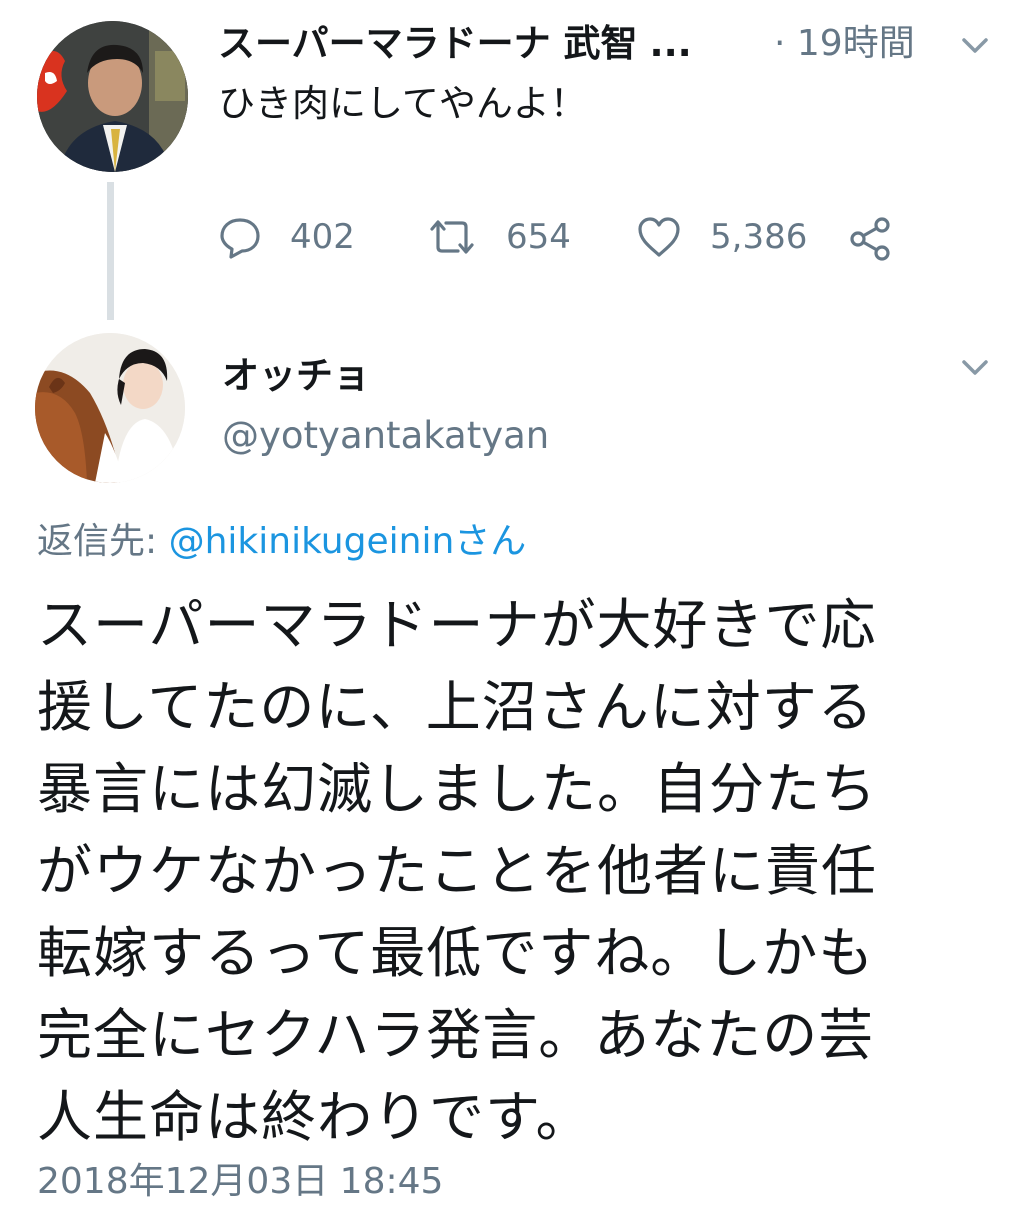 The image size is (1024, 1232). What do you see at coordinates (312, 541) in the screenshot?
I see `reply-to-link: @hikinikugeinin` at bounding box center [312, 541].